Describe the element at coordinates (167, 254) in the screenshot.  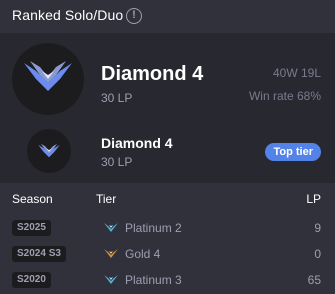
I see `table-row: S2024 S3 Gold 4 0` at that location.